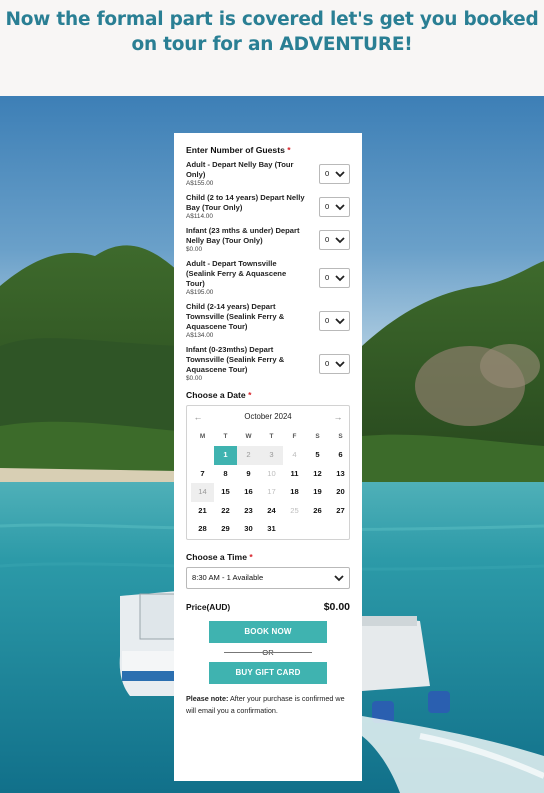 The height and width of the screenshot is (793, 544). Describe the element at coordinates (268, 632) in the screenshot. I see `book-now-button: BOOK NOW` at that location.